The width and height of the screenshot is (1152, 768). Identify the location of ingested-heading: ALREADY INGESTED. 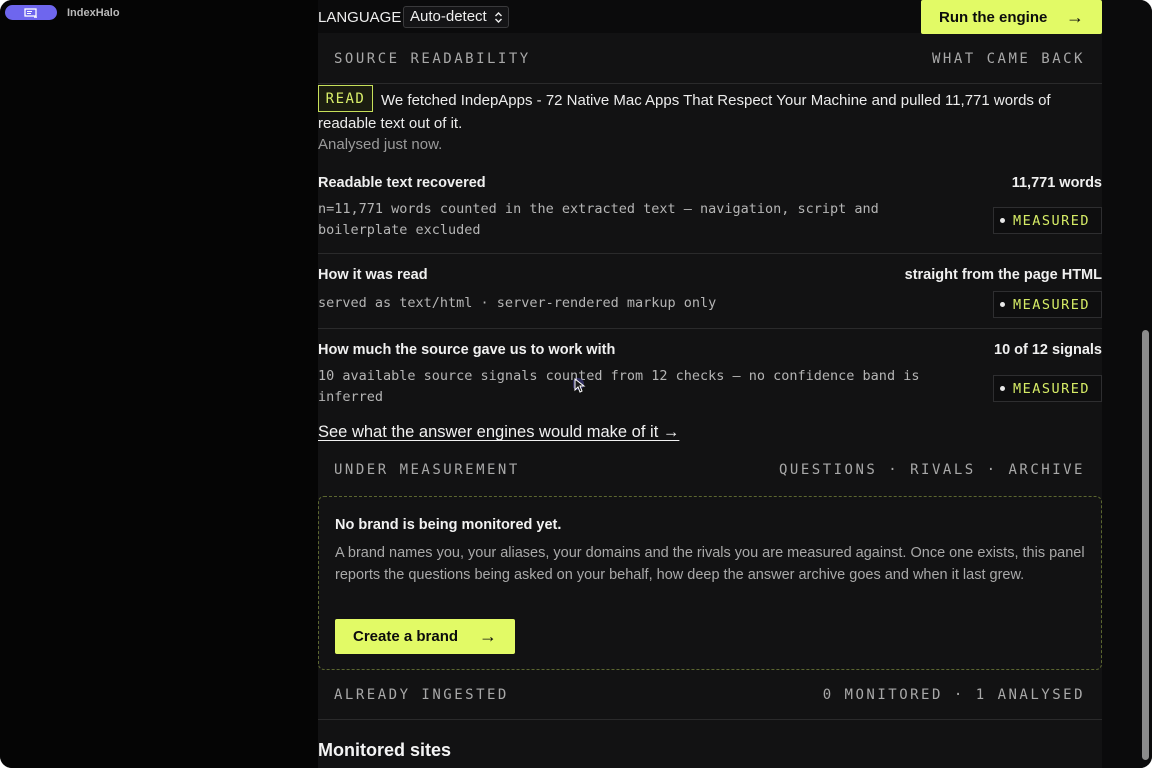
(421, 695).